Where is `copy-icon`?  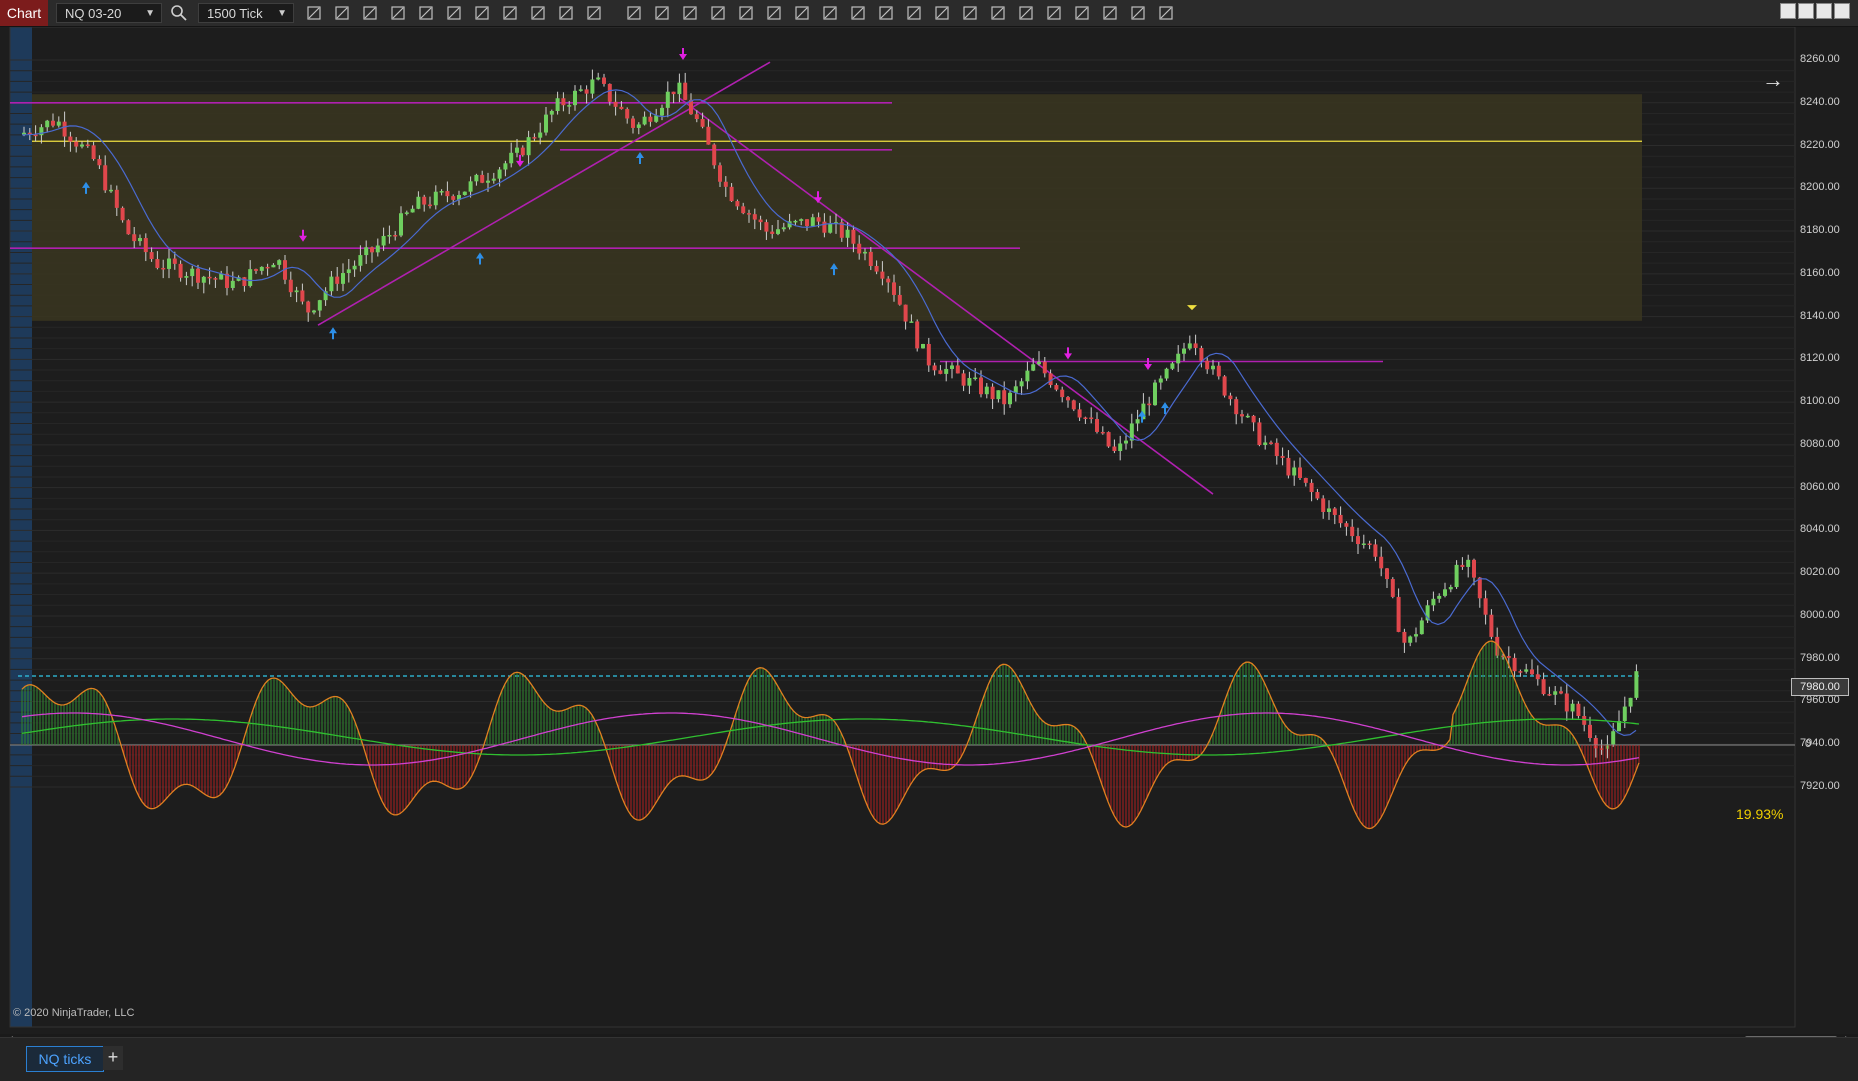 copy-icon is located at coordinates (1138, 13).